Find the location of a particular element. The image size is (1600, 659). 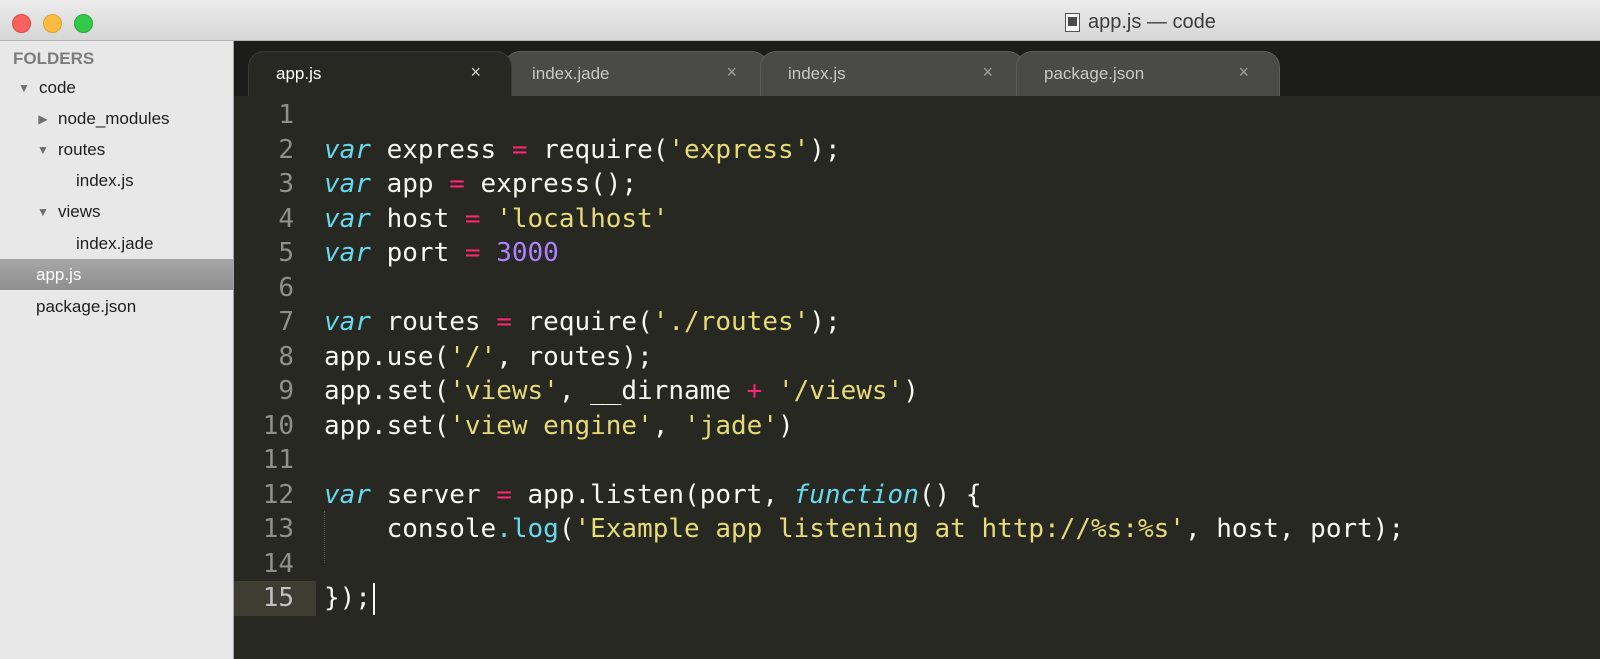

code-token-fn: function is located at coordinates (856, 494).